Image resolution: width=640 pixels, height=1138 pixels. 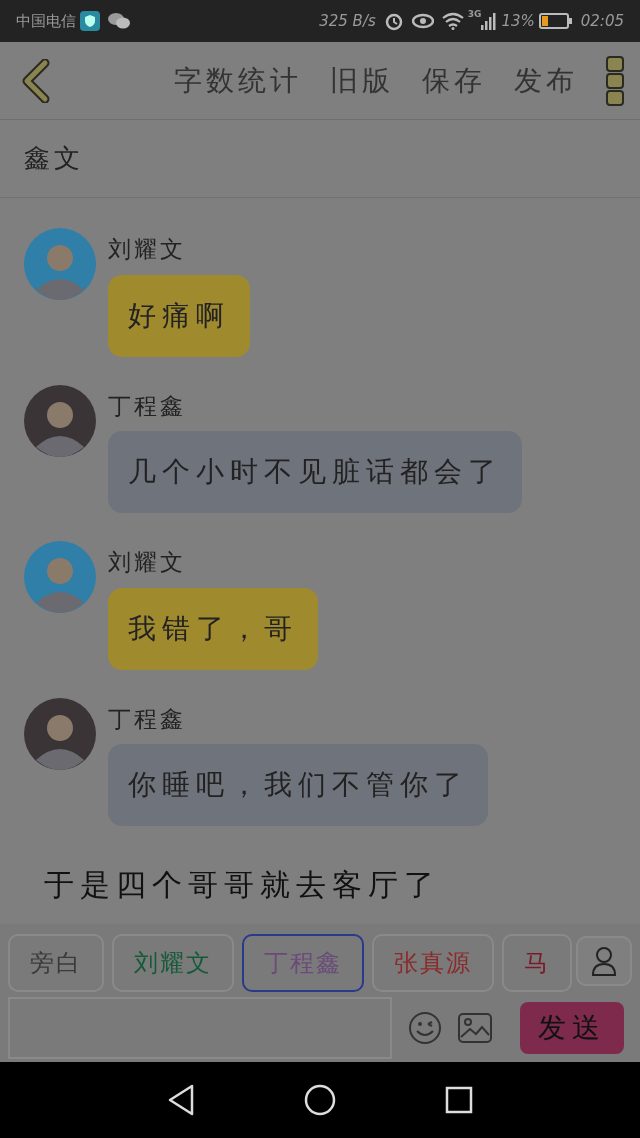 What do you see at coordinates (54, 158) in the screenshot?
I see `story-title: 鑫文` at bounding box center [54, 158].